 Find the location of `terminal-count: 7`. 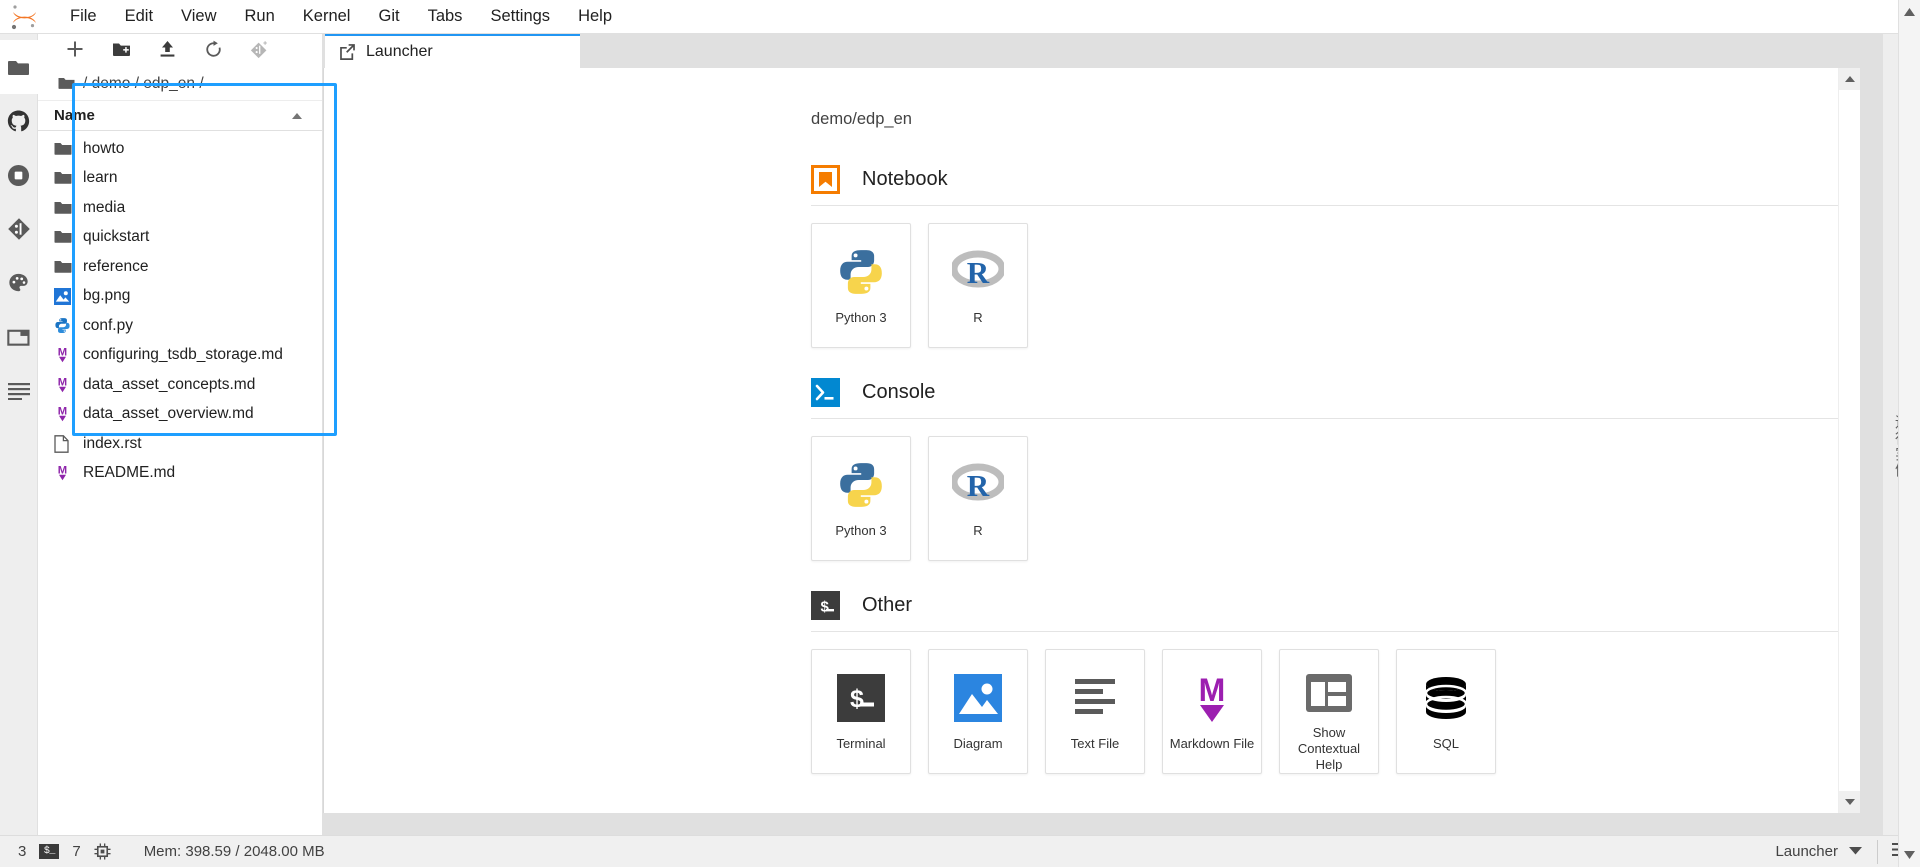

terminal-count: 7 is located at coordinates (76, 851).